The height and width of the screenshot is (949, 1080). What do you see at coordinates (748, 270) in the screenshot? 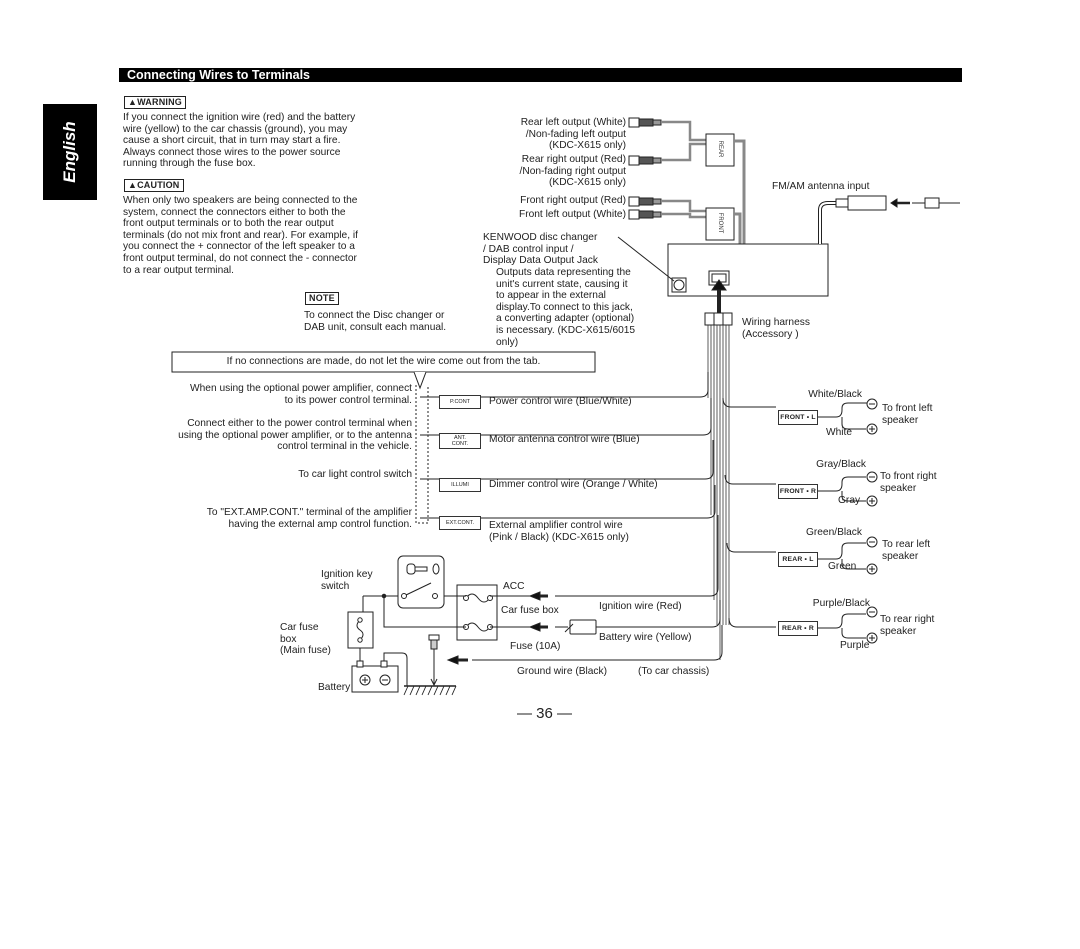
I see `head-unit` at bounding box center [748, 270].